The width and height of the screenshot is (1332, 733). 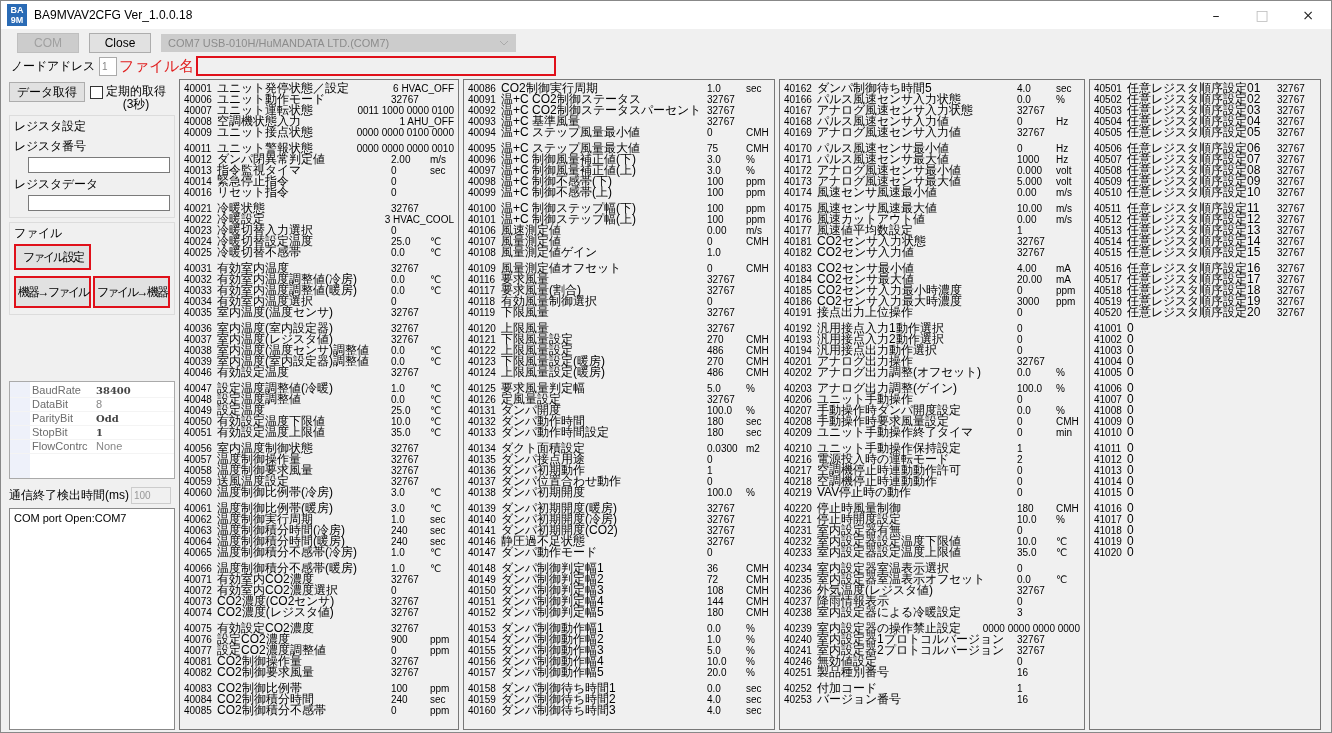 What do you see at coordinates (537, 339) in the screenshot?
I see `register-name: 下限風量設定` at bounding box center [537, 339].